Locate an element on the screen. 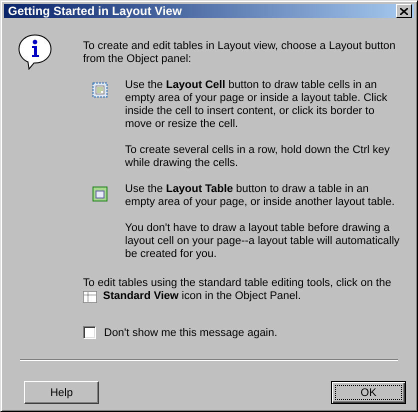 This screenshot has width=418, height=412. instruction-text: You don't have to draw a layout table before drawing a layout cell on your page--a layout table will automatically be created for you. is located at coordinates (263, 241).